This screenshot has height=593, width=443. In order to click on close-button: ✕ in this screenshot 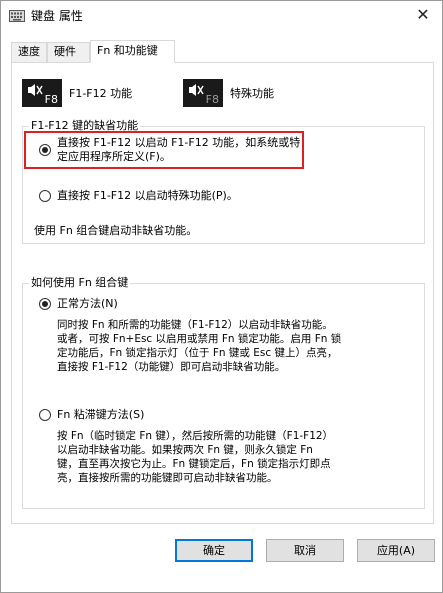, I will do `click(423, 15)`.